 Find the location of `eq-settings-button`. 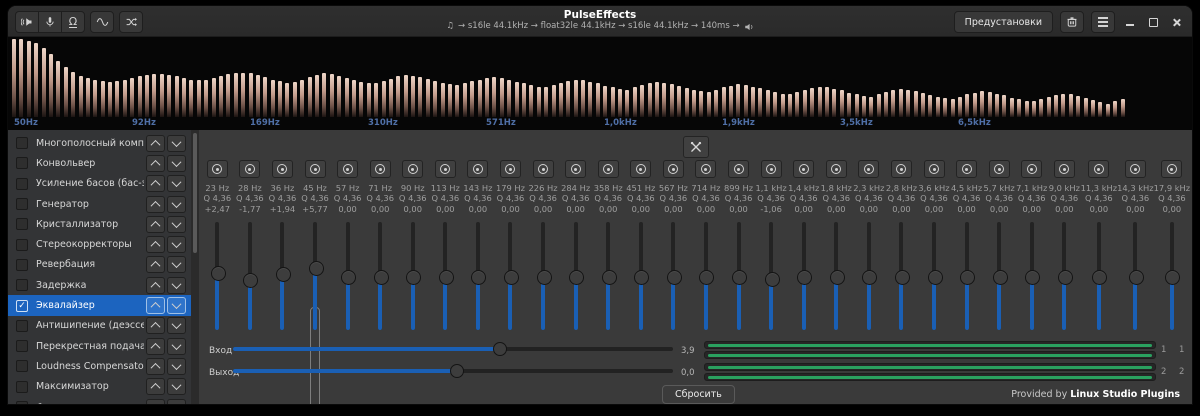

eq-settings-button is located at coordinates (695, 147).